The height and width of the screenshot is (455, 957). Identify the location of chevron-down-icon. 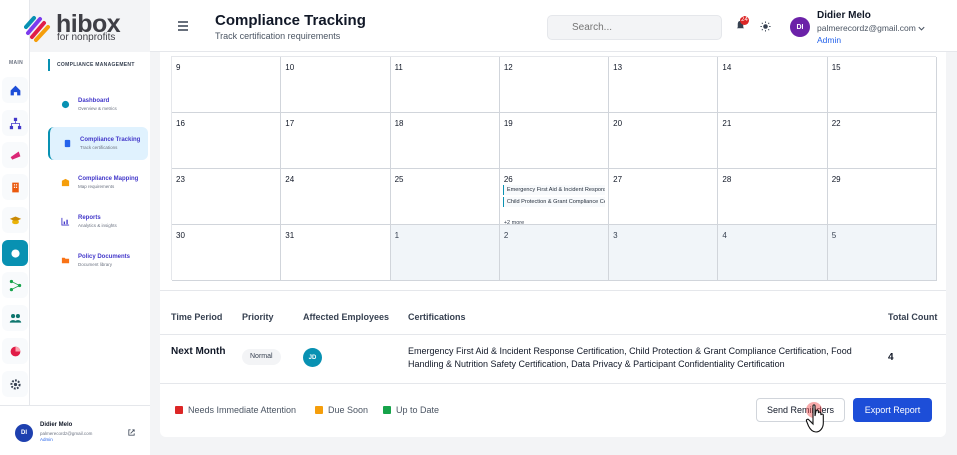
(921, 28).